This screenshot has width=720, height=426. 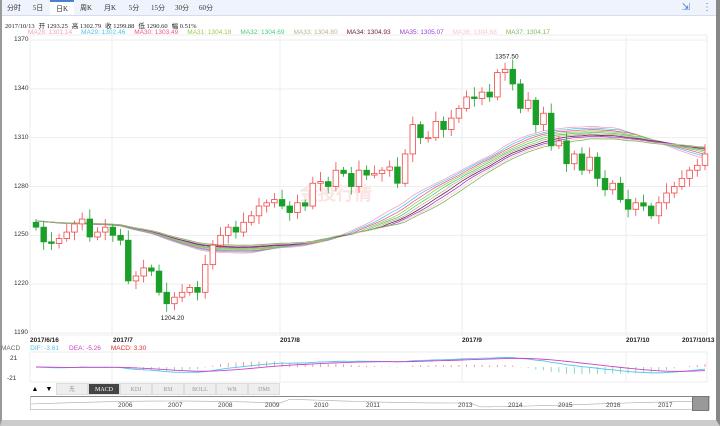 I want to click on navigator-year: 2015, so click(x=565, y=405).